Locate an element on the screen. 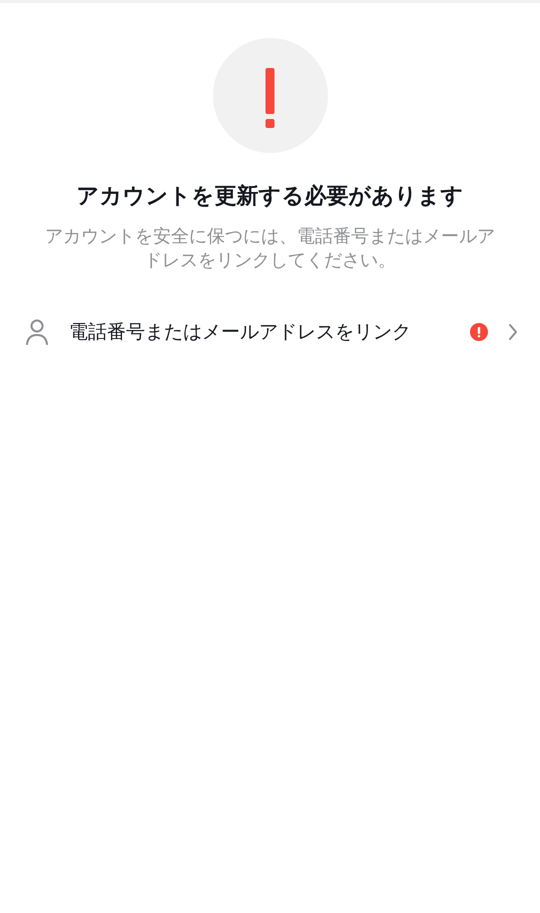  warning-icon is located at coordinates (270, 95).